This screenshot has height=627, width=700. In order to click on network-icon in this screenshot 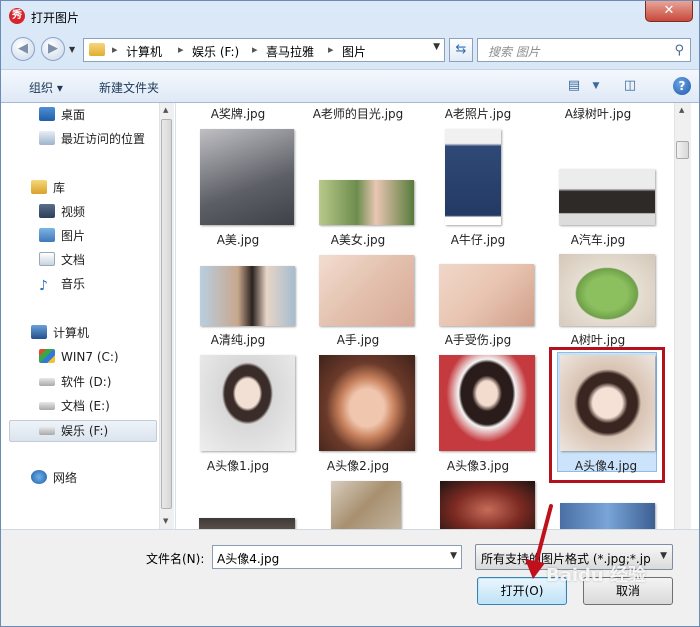, I will do `click(39, 477)`.